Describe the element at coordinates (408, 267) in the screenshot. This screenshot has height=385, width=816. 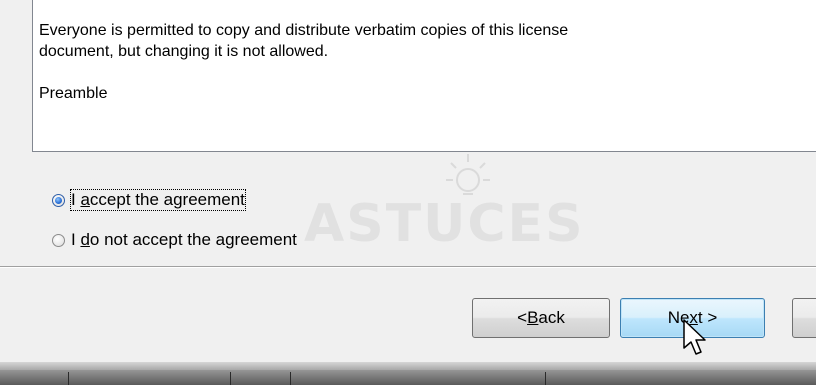
I see `footer-separator` at that location.